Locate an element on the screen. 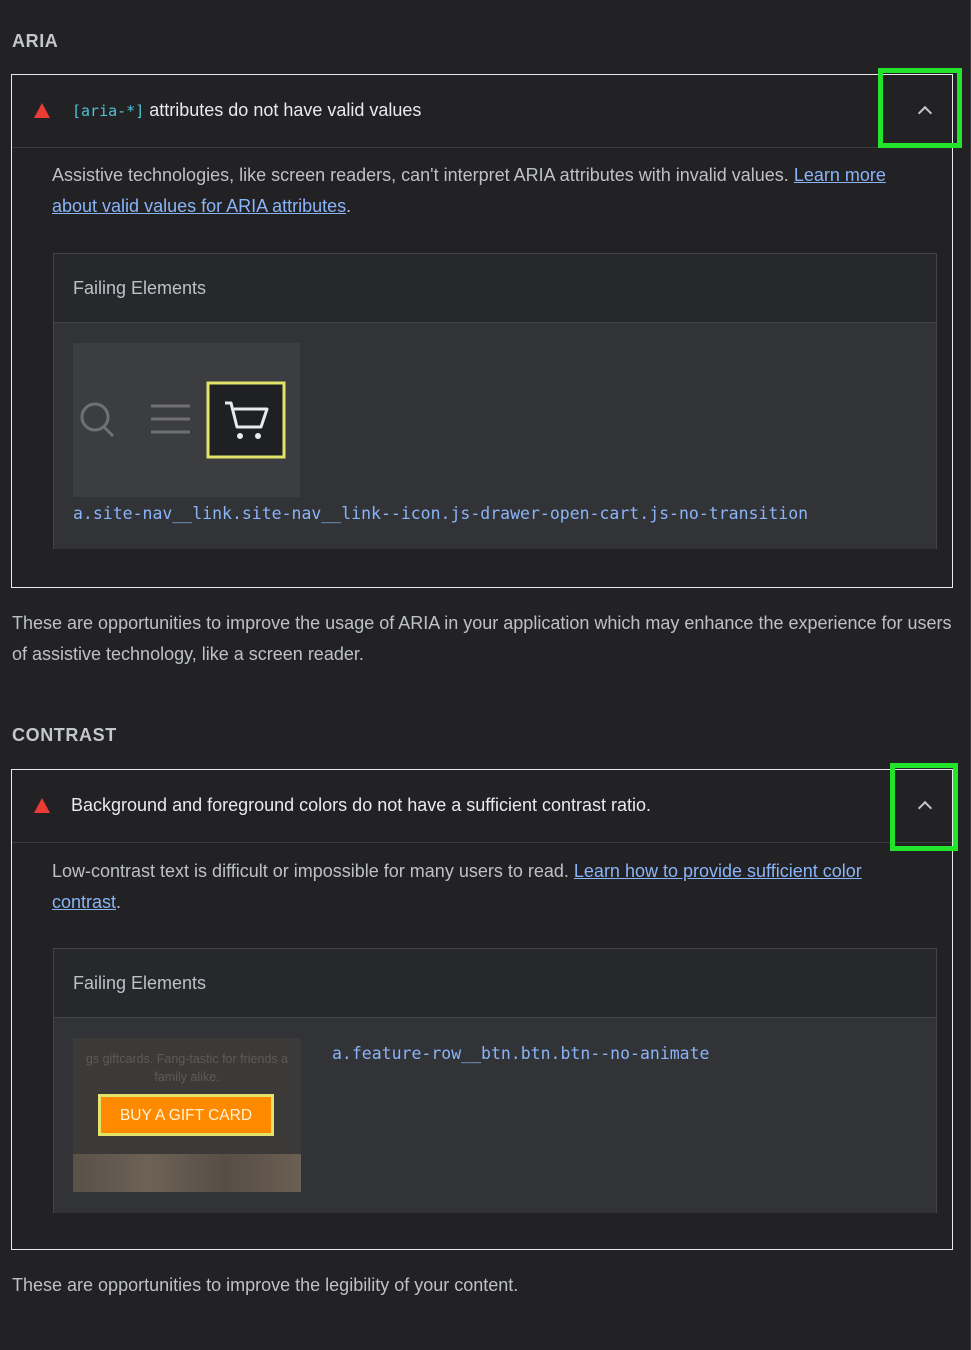 This screenshot has width=971, height=1350. nav-icons-thumbnail is located at coordinates (186, 420).